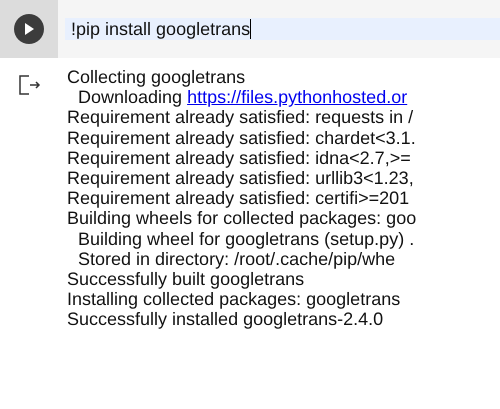 The width and height of the screenshot is (500, 409). I want to click on code-text: !pip install googletrans, so click(160, 29).